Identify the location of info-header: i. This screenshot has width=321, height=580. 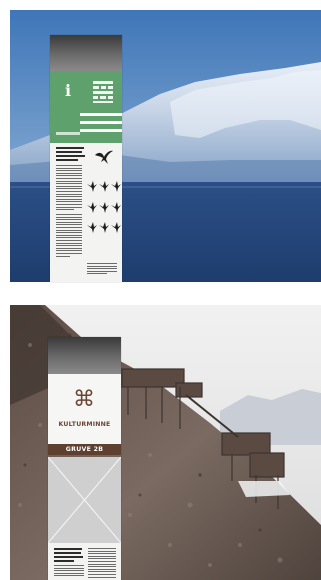
(86, 107).